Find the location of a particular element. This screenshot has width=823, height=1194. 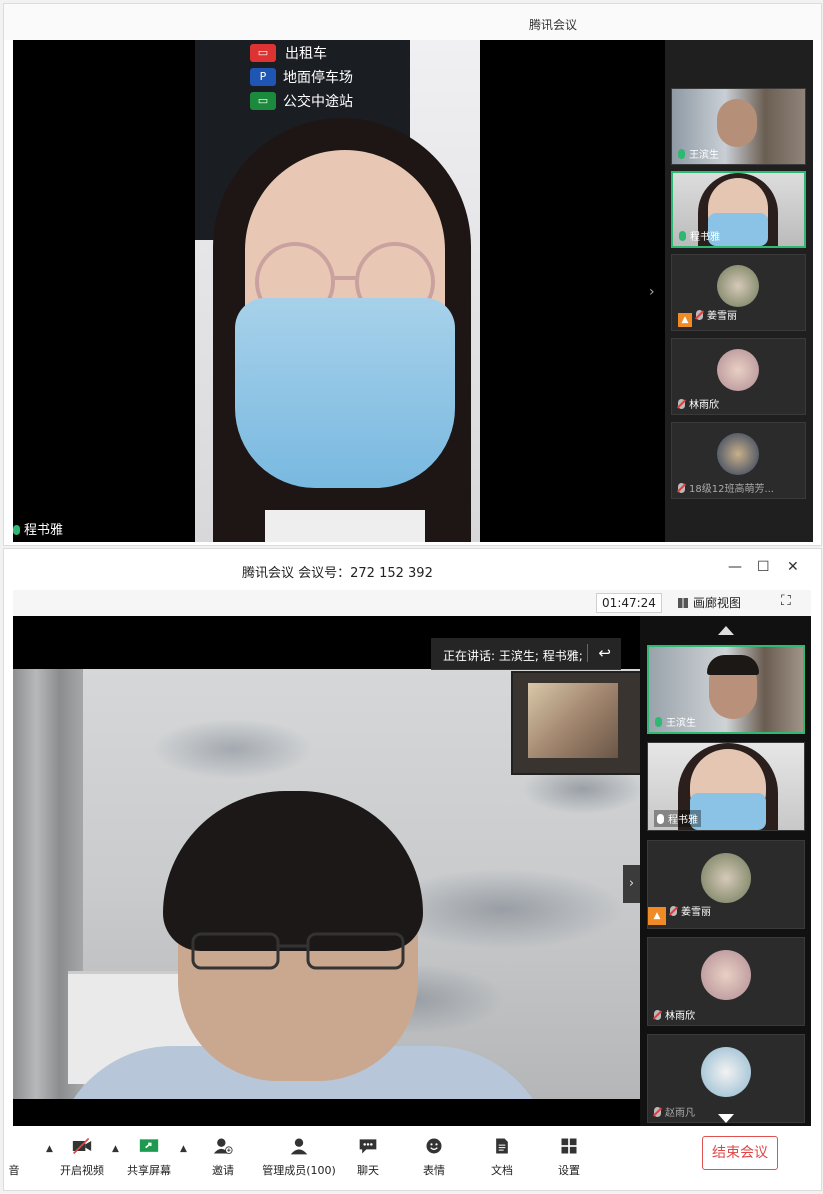

participant-tile: 王滨生 is located at coordinates (738, 126).